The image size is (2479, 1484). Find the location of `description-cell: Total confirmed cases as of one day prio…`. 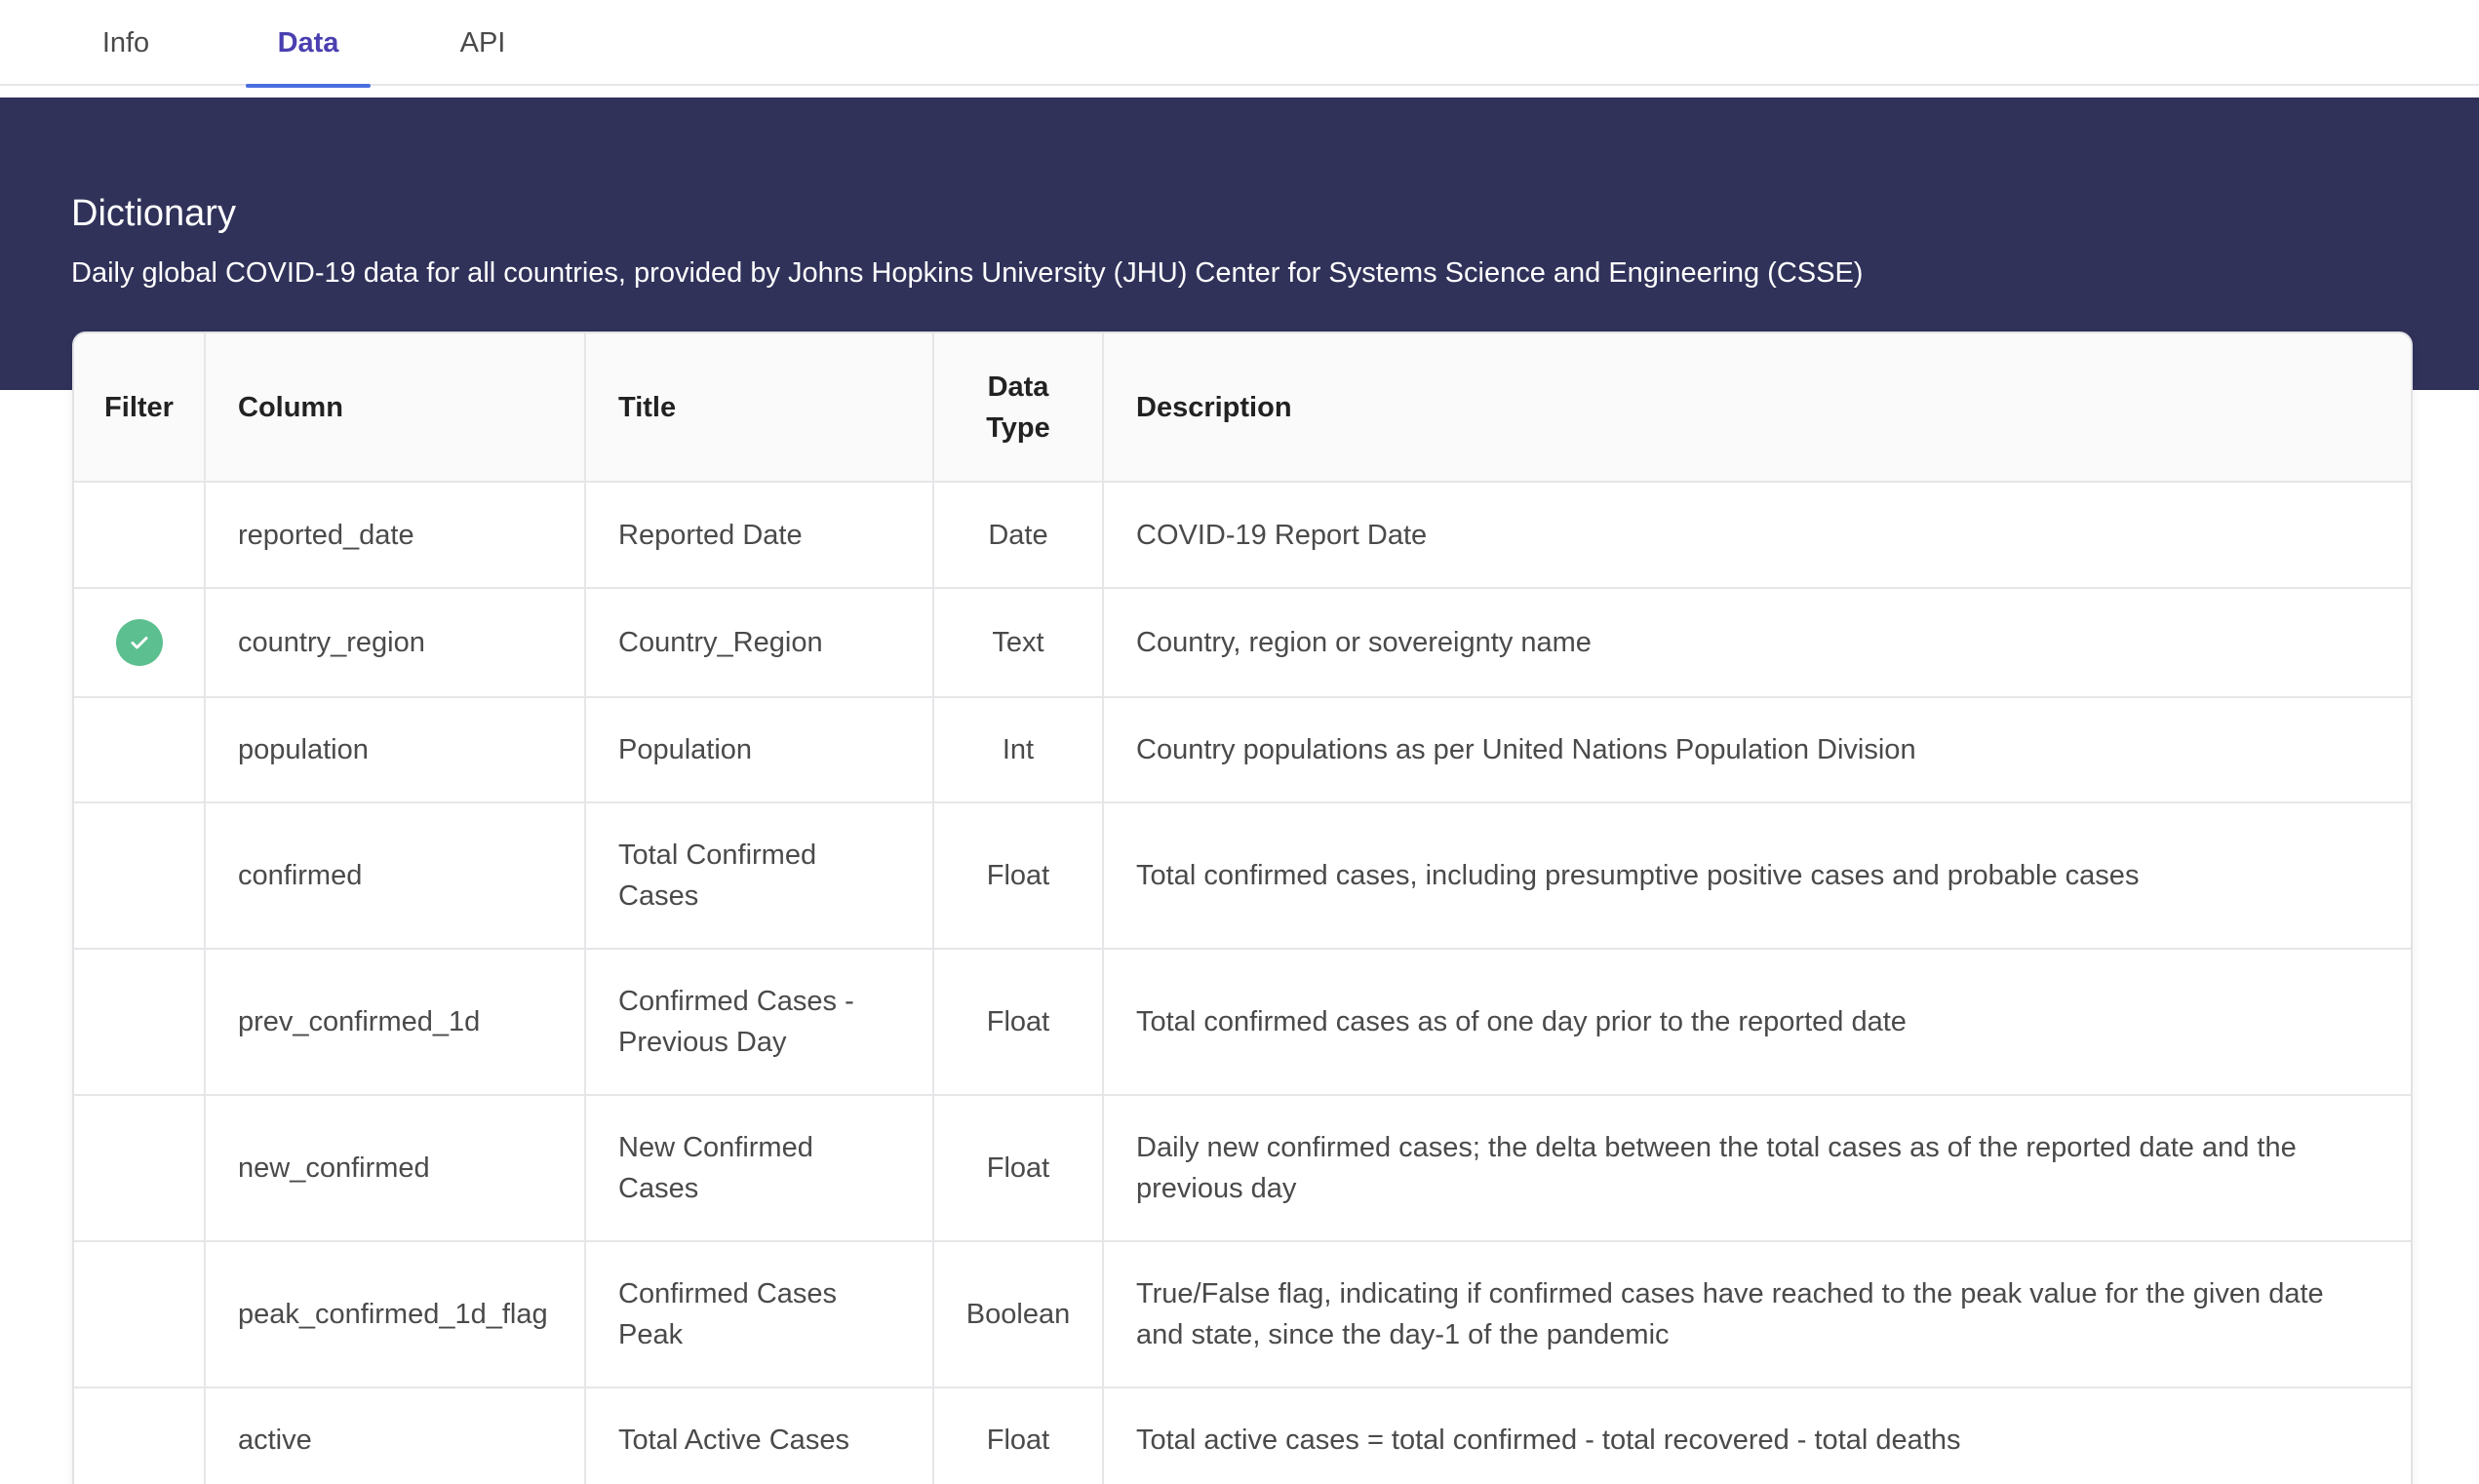

description-cell: Total confirmed cases as of one day prio… is located at coordinates (1757, 1022).